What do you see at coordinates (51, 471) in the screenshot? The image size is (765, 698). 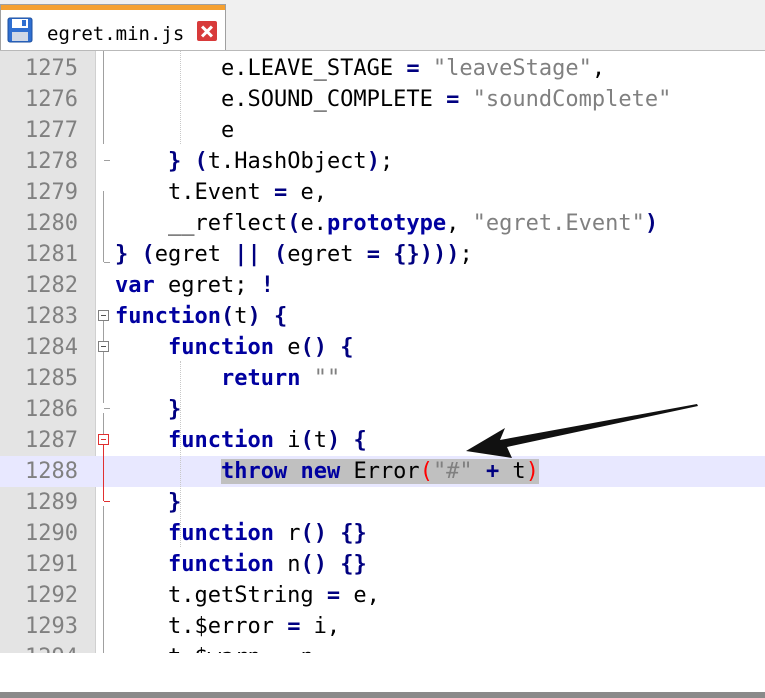 I see `line-number: 1288` at bounding box center [51, 471].